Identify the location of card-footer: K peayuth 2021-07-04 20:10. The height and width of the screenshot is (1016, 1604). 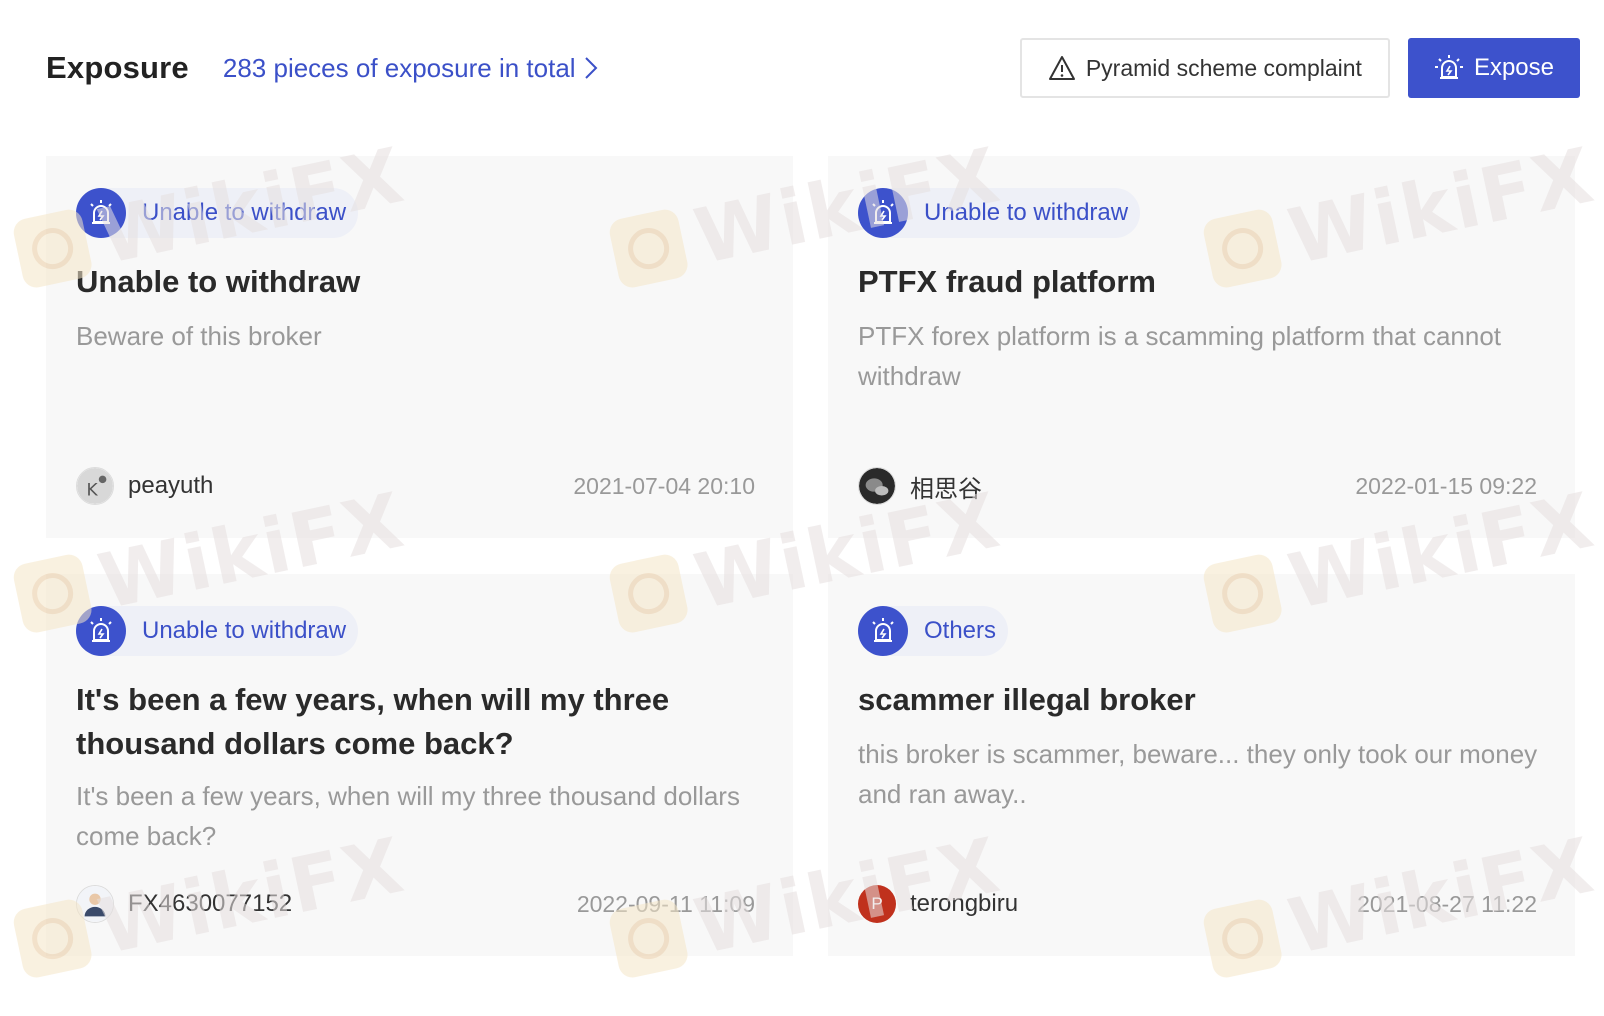
(415, 486).